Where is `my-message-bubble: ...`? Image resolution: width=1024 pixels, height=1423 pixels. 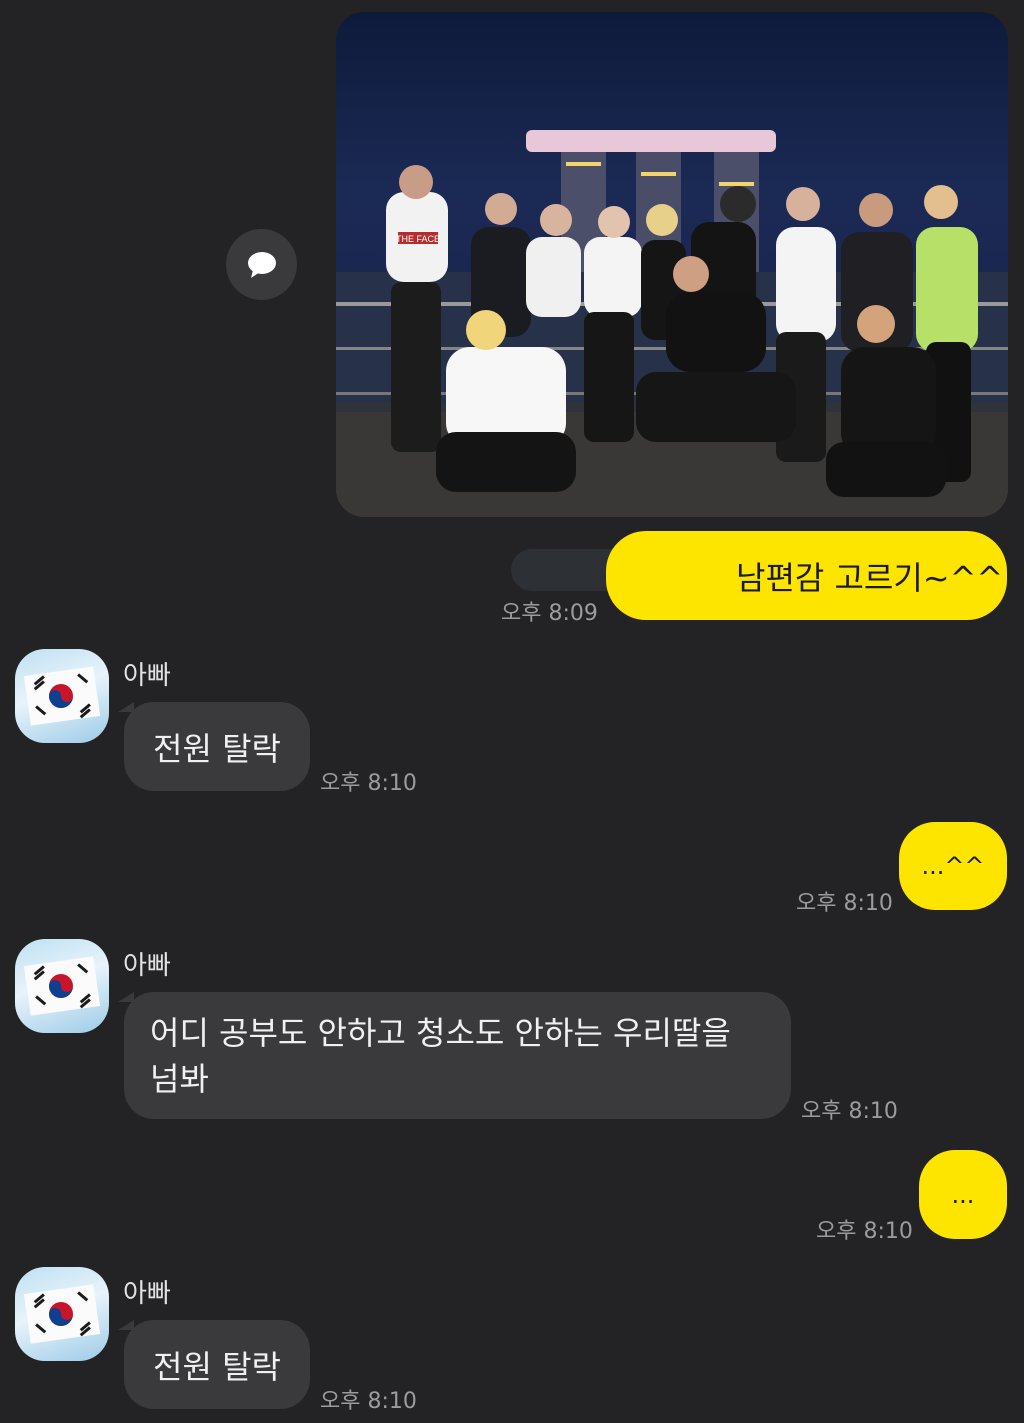 my-message-bubble: ... is located at coordinates (963, 1194).